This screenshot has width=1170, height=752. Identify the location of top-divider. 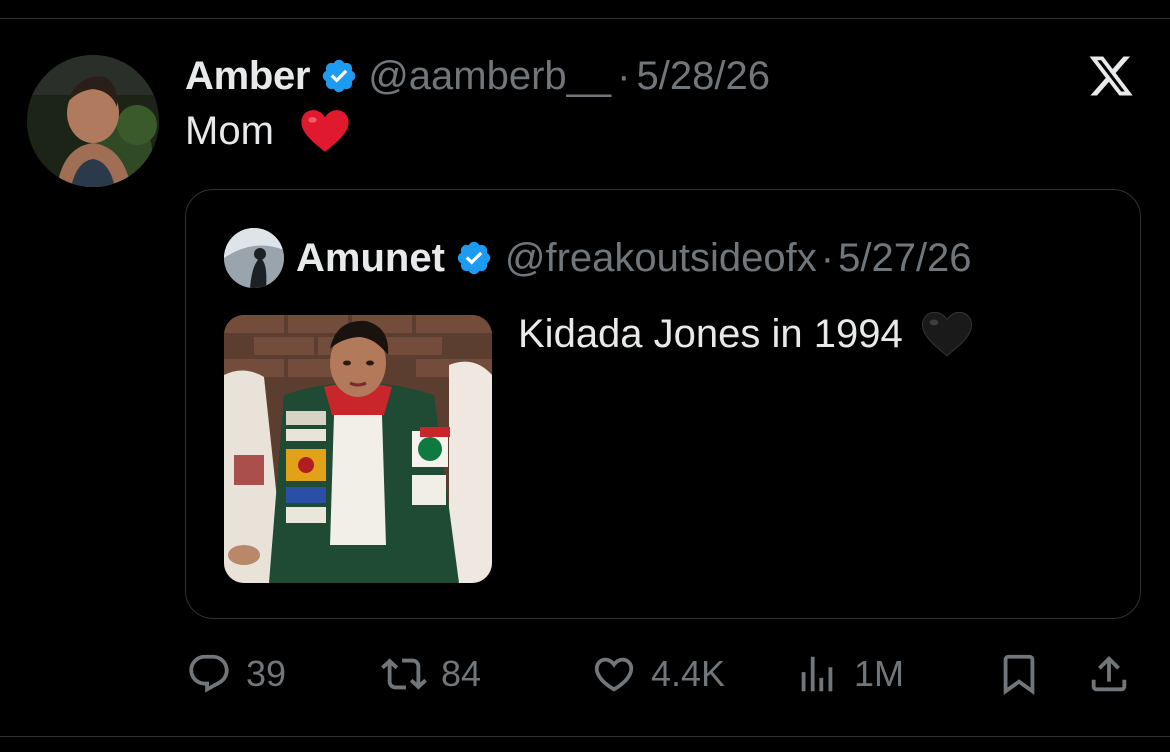
(585, 18).